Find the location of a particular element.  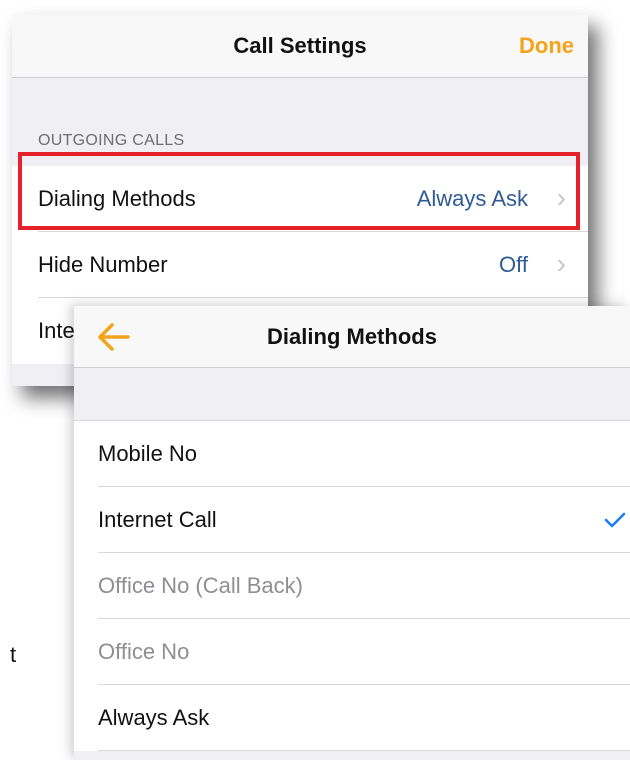

settings-row-label: Inte is located at coordinates (56, 330).